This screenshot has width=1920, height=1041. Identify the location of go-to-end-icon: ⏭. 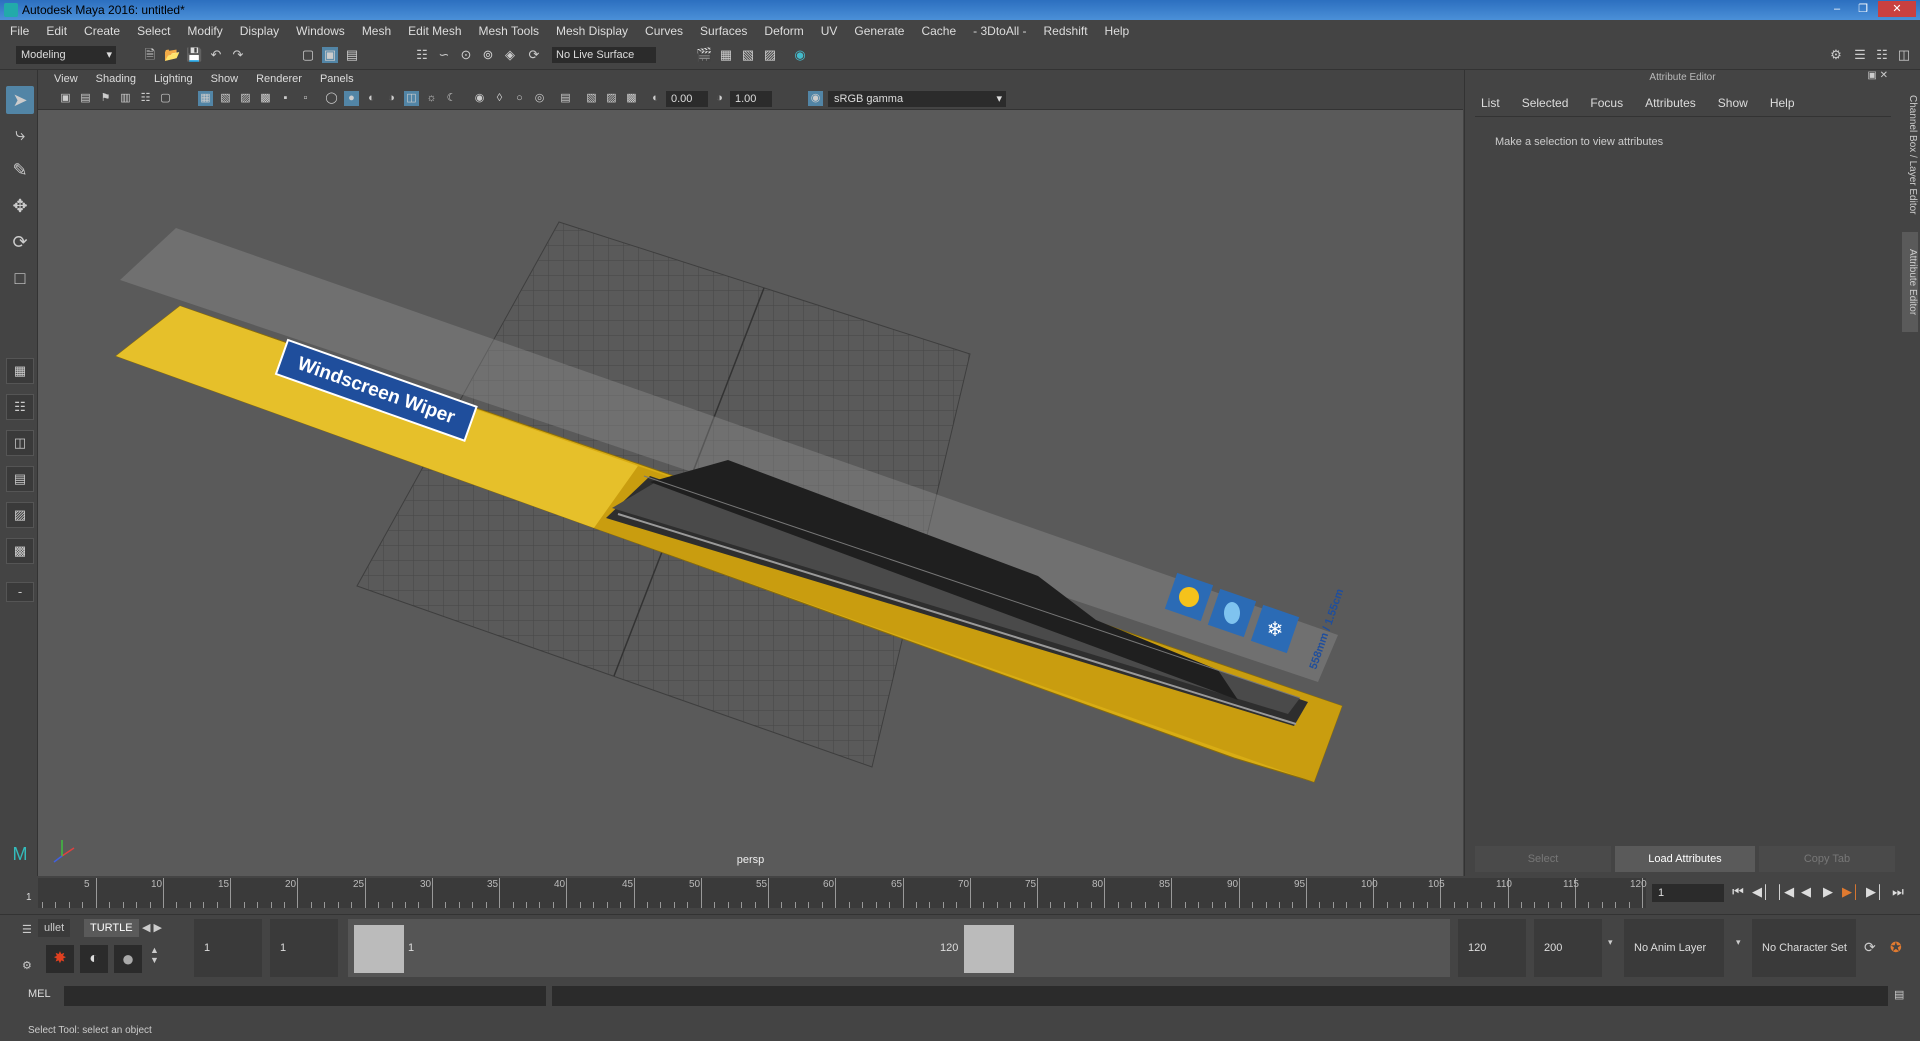
(1898, 892).